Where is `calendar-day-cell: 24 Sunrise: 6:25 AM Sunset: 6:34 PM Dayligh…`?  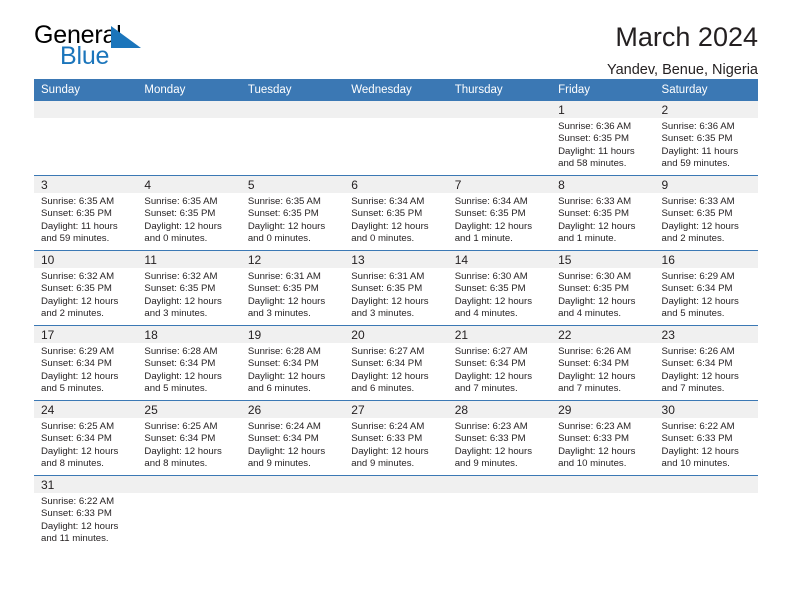 calendar-day-cell: 24 Sunrise: 6:25 AM Sunset: 6:34 PM Dayligh… is located at coordinates (86, 438).